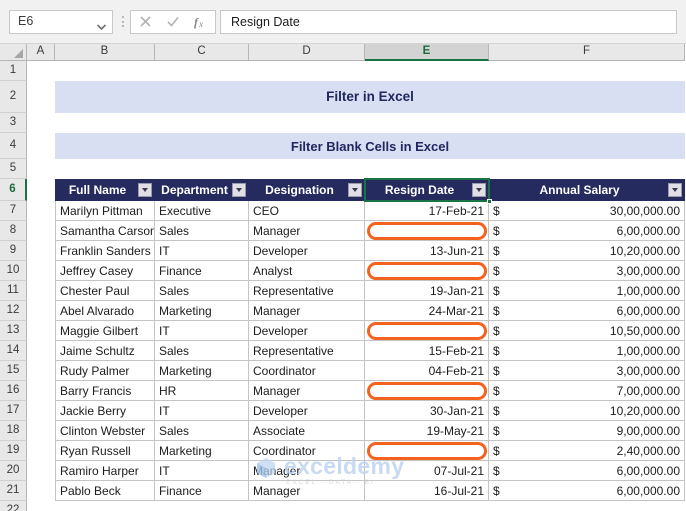 This screenshot has width=686, height=511. What do you see at coordinates (41, 491) in the screenshot?
I see `cell-a21` at bounding box center [41, 491].